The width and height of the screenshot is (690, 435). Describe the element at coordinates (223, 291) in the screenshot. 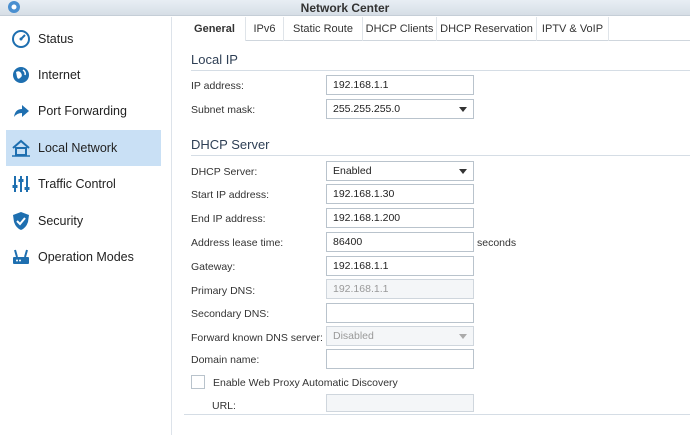

I see `primary-dns-label: Primary DNS:` at that location.